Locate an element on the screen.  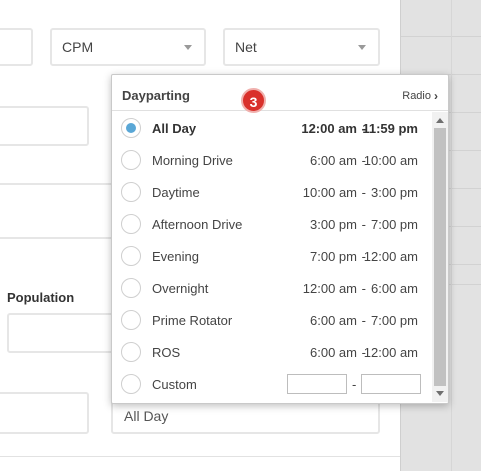
rate-type-value: Net is located at coordinates (246, 47).